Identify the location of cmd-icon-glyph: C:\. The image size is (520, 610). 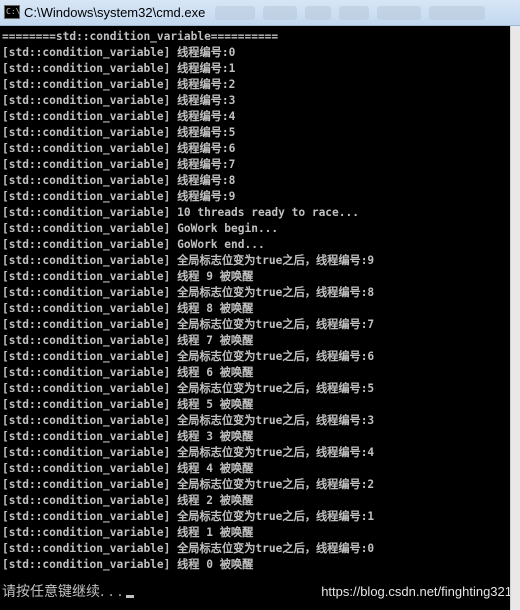
(13, 11).